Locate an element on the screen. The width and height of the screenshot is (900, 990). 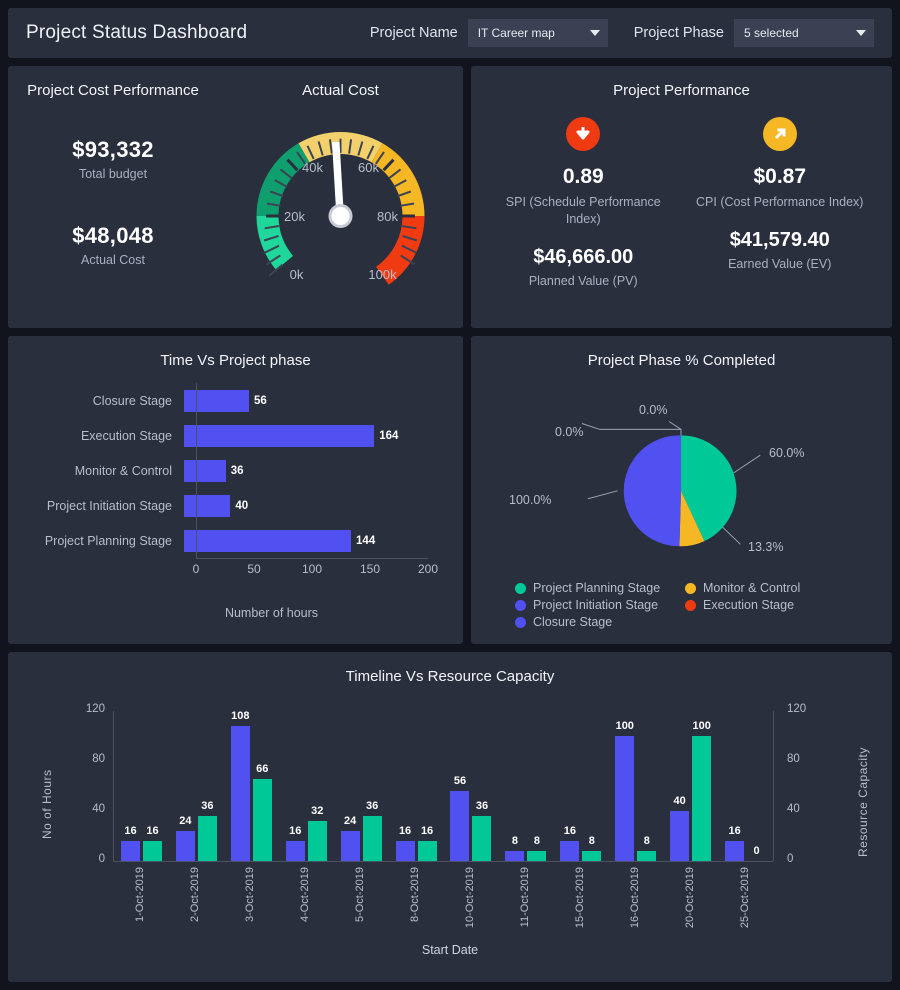
hbar-row: Monitor & Control 36 is located at coordinates (231, 470).